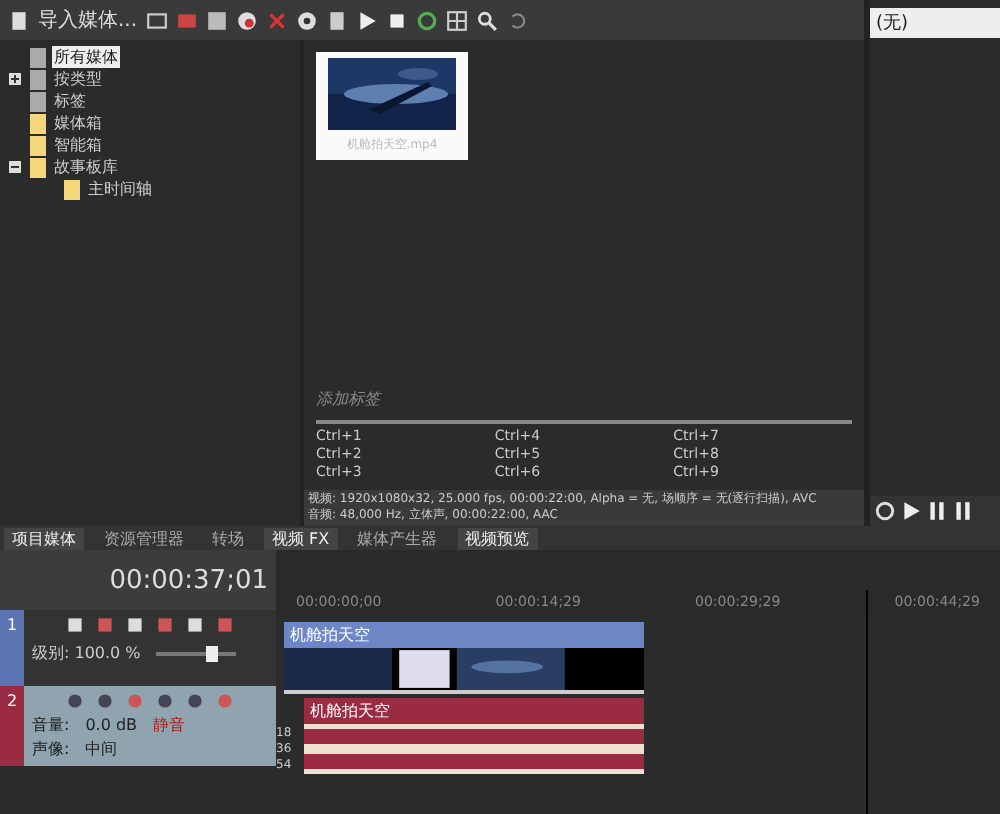 This screenshot has width=1000, height=814. I want to click on mute-label: 静音, so click(169, 725).